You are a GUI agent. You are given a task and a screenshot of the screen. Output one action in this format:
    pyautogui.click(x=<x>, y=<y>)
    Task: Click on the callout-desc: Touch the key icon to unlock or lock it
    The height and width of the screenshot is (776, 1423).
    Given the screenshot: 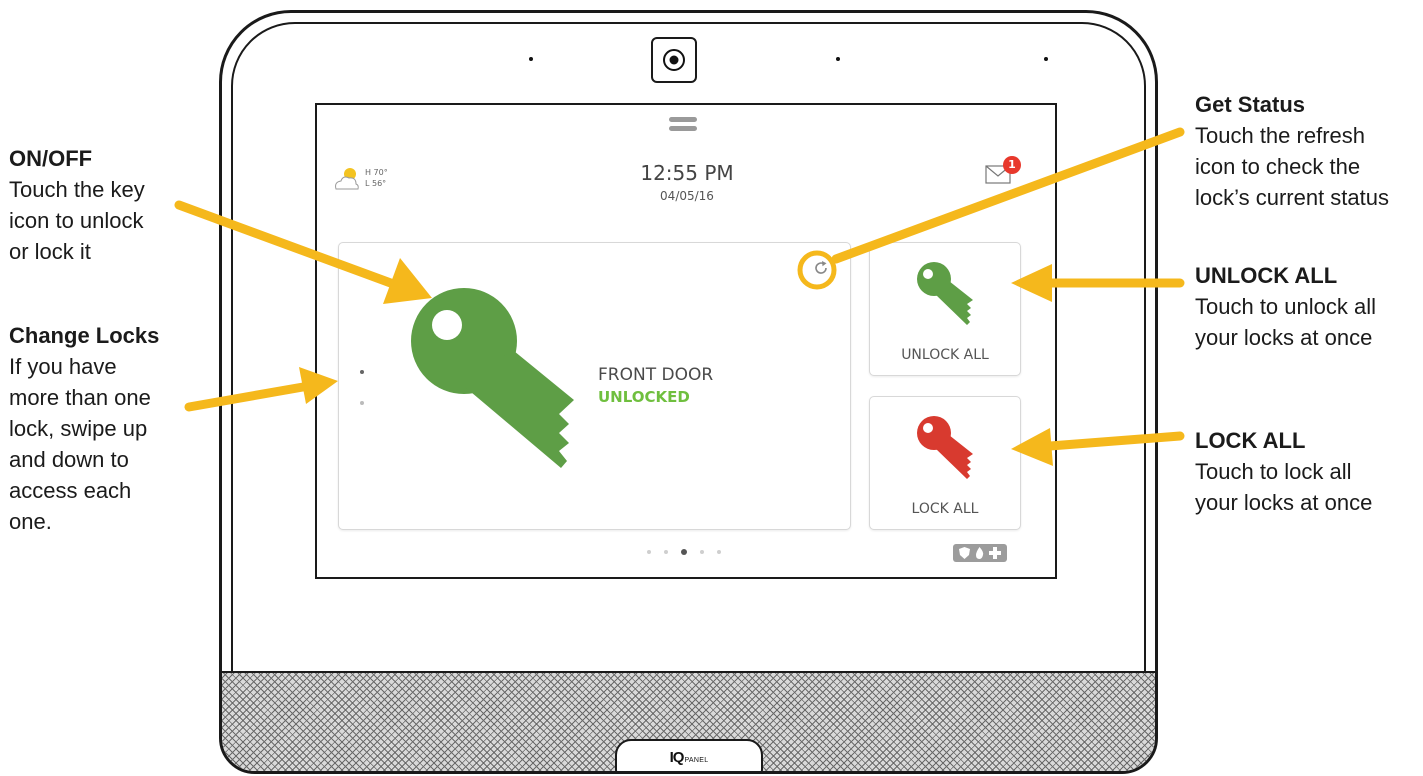 What is the action you would take?
    pyautogui.click(x=77, y=220)
    